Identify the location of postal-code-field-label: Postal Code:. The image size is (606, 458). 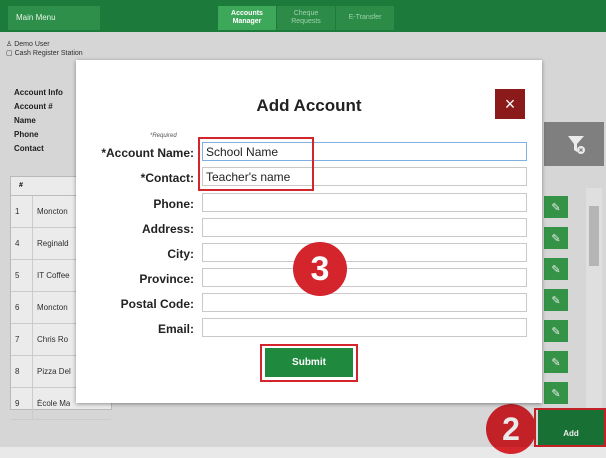
(157, 304).